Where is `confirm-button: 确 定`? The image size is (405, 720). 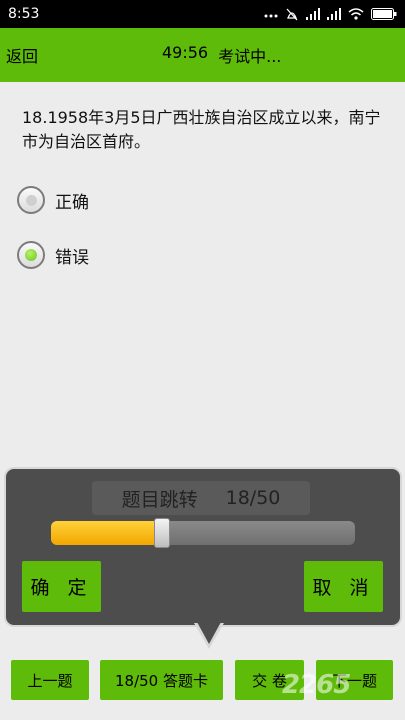
confirm-button: 确 定 is located at coordinates (61, 586).